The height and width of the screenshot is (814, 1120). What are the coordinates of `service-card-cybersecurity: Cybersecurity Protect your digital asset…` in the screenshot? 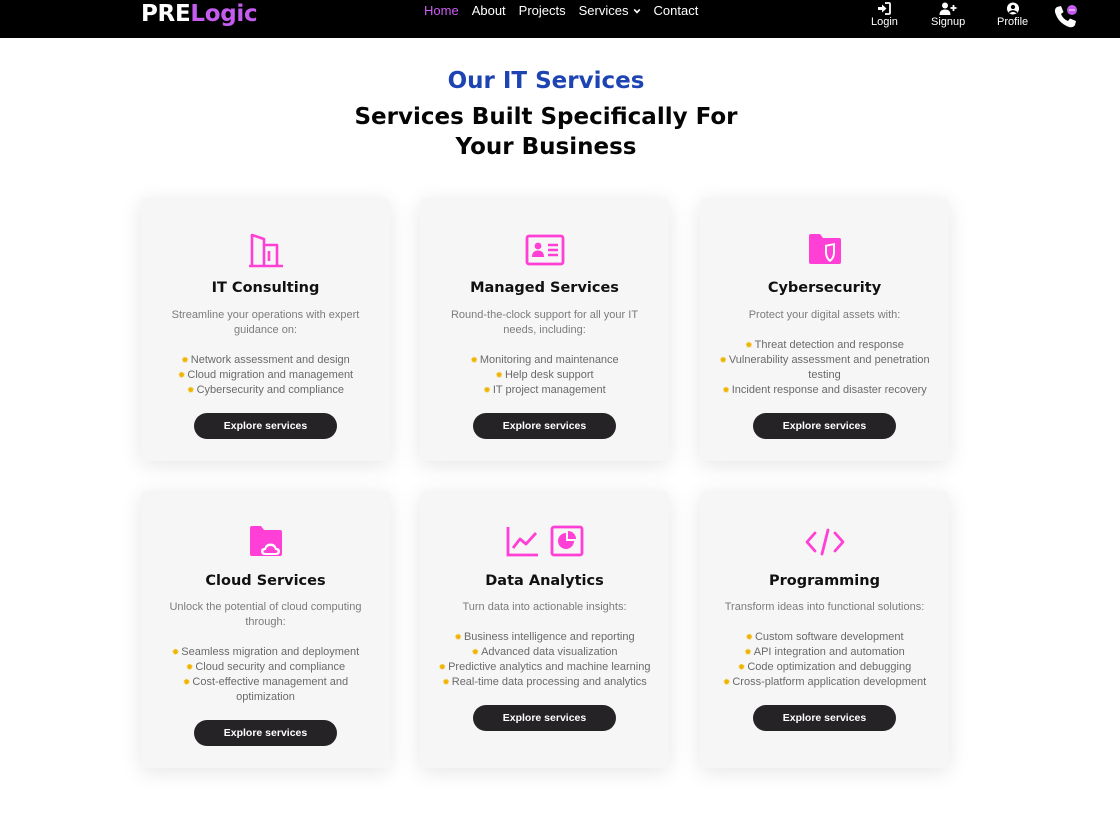 It's located at (824, 329).